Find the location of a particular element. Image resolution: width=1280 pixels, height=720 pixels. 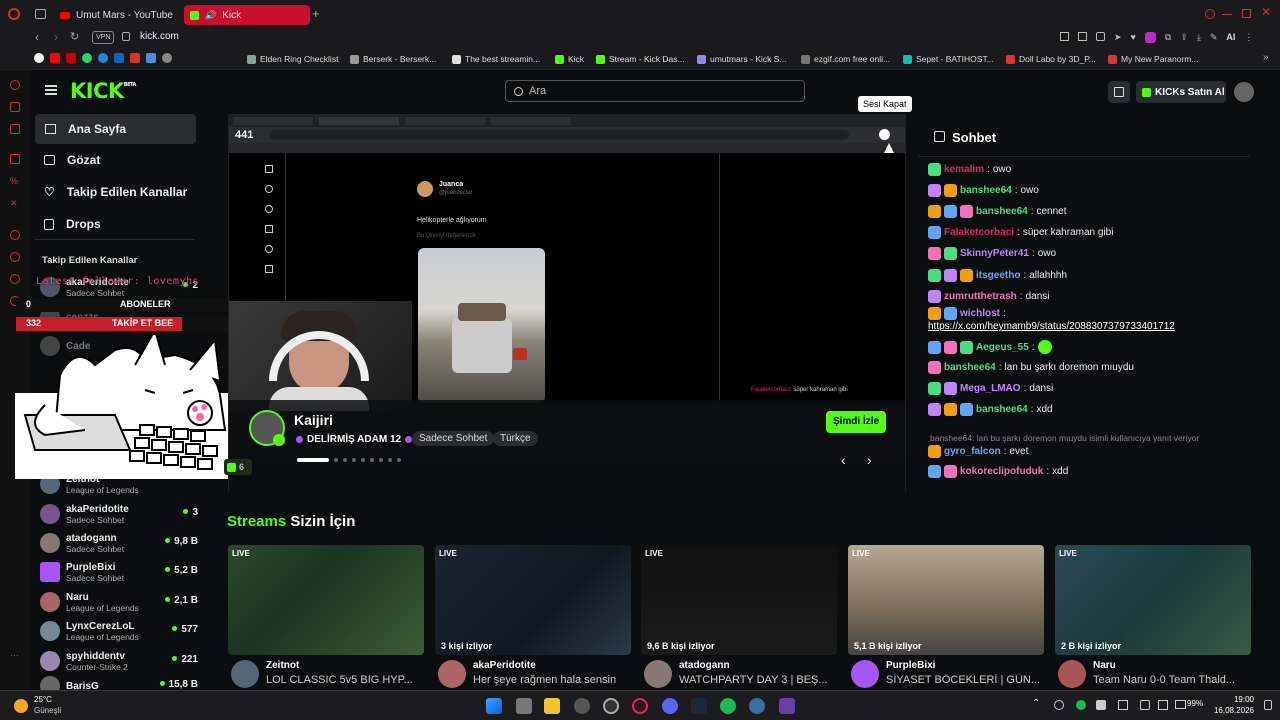

new-tab-icon: + is located at coordinates (316, 13).